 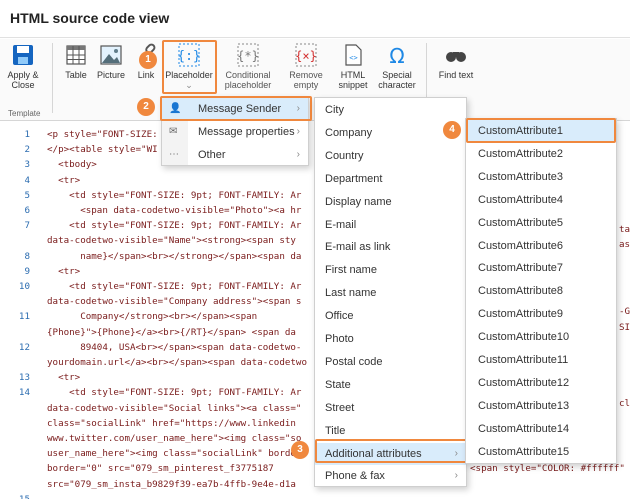 What do you see at coordinates (355, 476) in the screenshot?
I see `submenu-item-label: Phone & fax` at bounding box center [355, 476].